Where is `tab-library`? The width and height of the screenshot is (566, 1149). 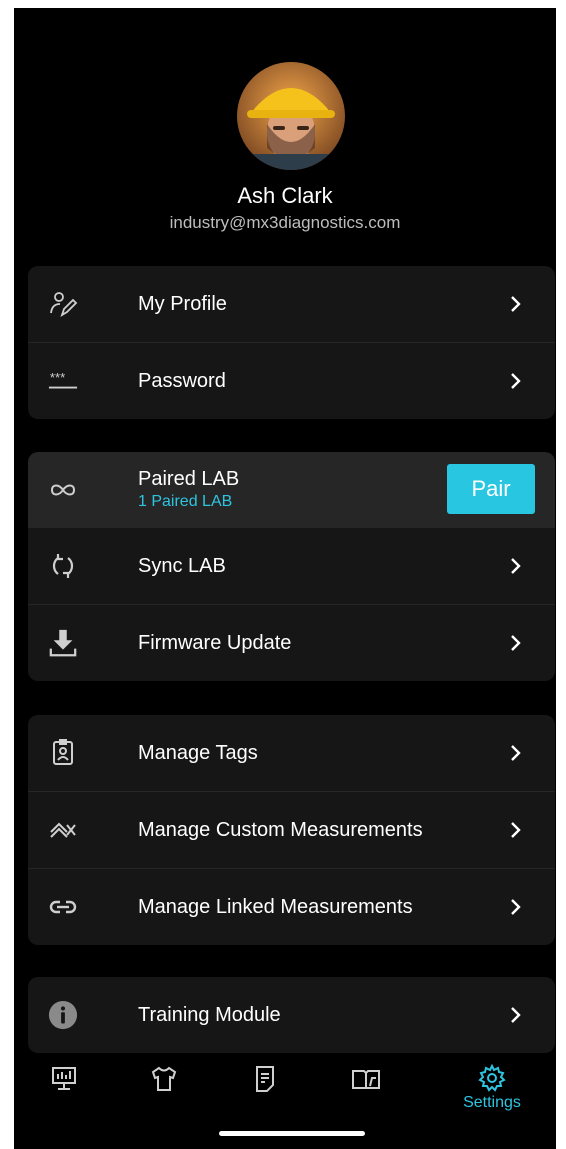 tab-library is located at coordinates (366, 1089).